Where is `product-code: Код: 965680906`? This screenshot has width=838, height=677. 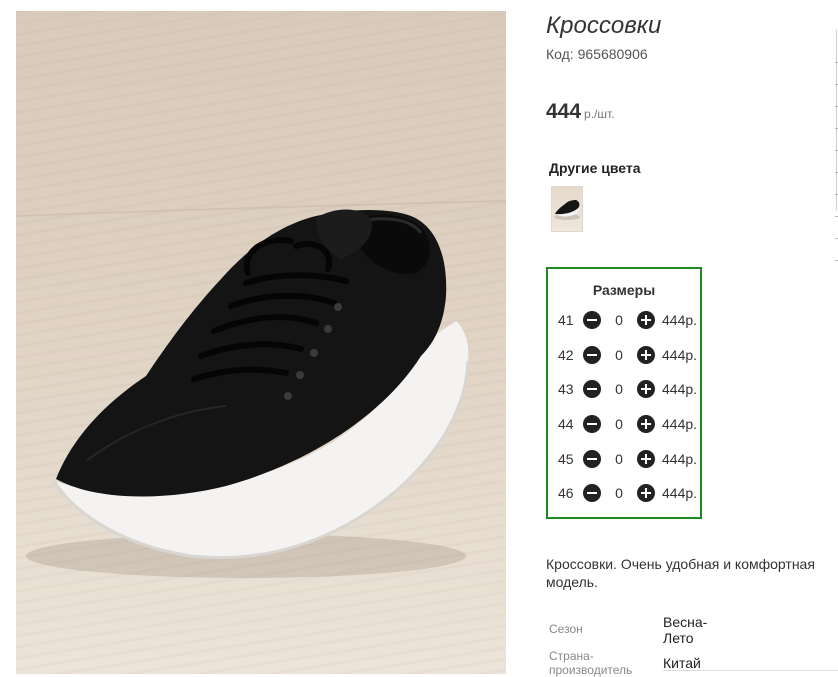
product-code: Код: 965680906 is located at coordinates (597, 54).